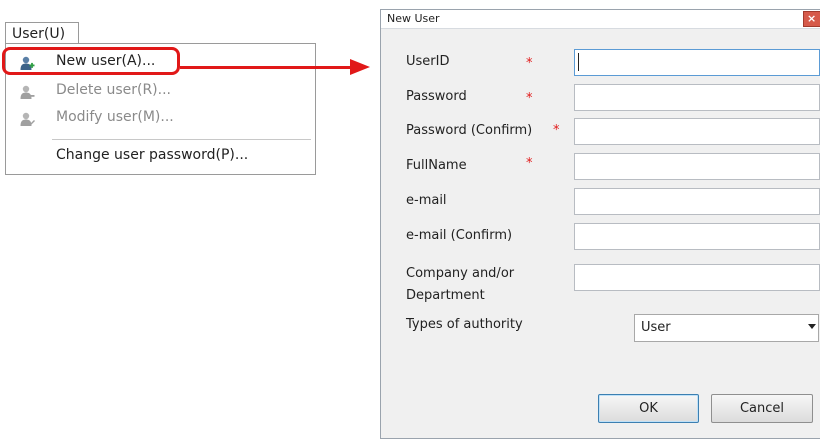 Image resolution: width=820 pixels, height=439 pixels. I want to click on text-caret, so click(578, 62).